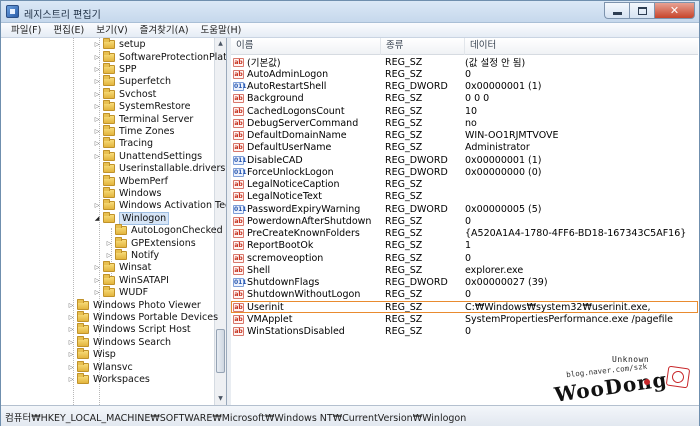 This screenshot has height=426, width=700. Describe the element at coordinates (464, 197) in the screenshot. I see `value-row-legalnoticetext: ab LegalNoticeText REG_SZ` at that location.